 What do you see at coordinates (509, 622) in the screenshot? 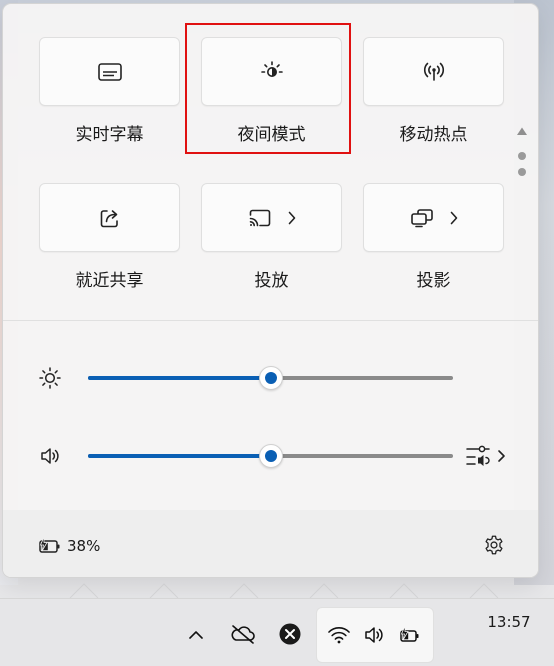
I see `taskbar-clock: 13:57` at bounding box center [509, 622].